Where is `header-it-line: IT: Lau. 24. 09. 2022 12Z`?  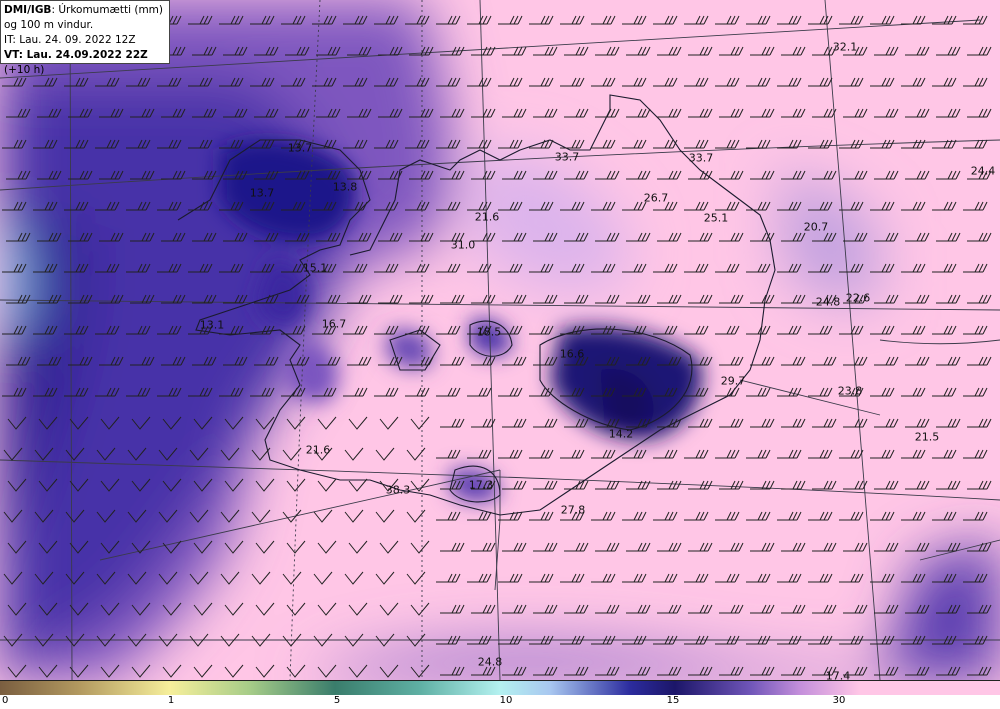
header-it-line: IT: Lau. 24. 09. 2022 12Z is located at coordinates (70, 40).